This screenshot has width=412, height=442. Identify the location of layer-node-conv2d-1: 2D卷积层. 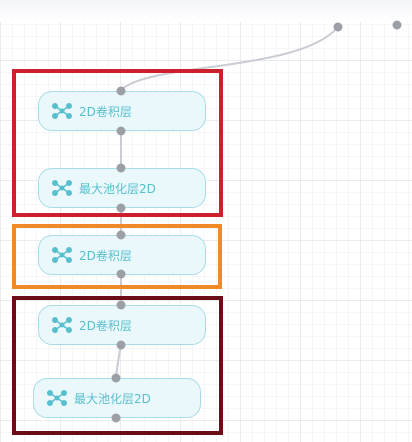
(122, 111).